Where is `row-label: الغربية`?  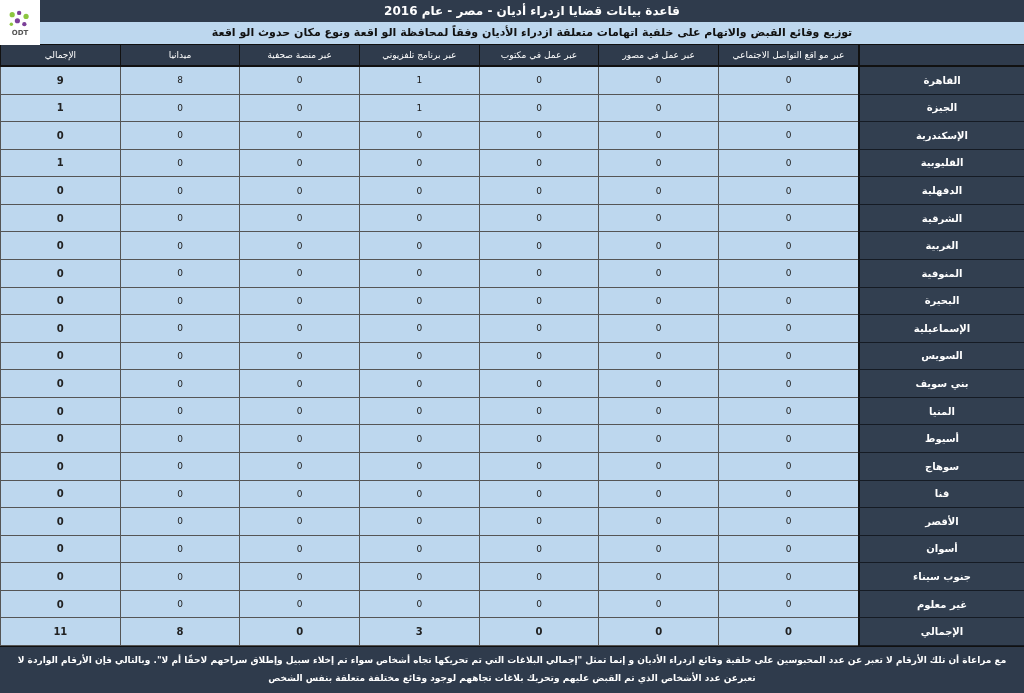
row-label: الغربية is located at coordinates (941, 246).